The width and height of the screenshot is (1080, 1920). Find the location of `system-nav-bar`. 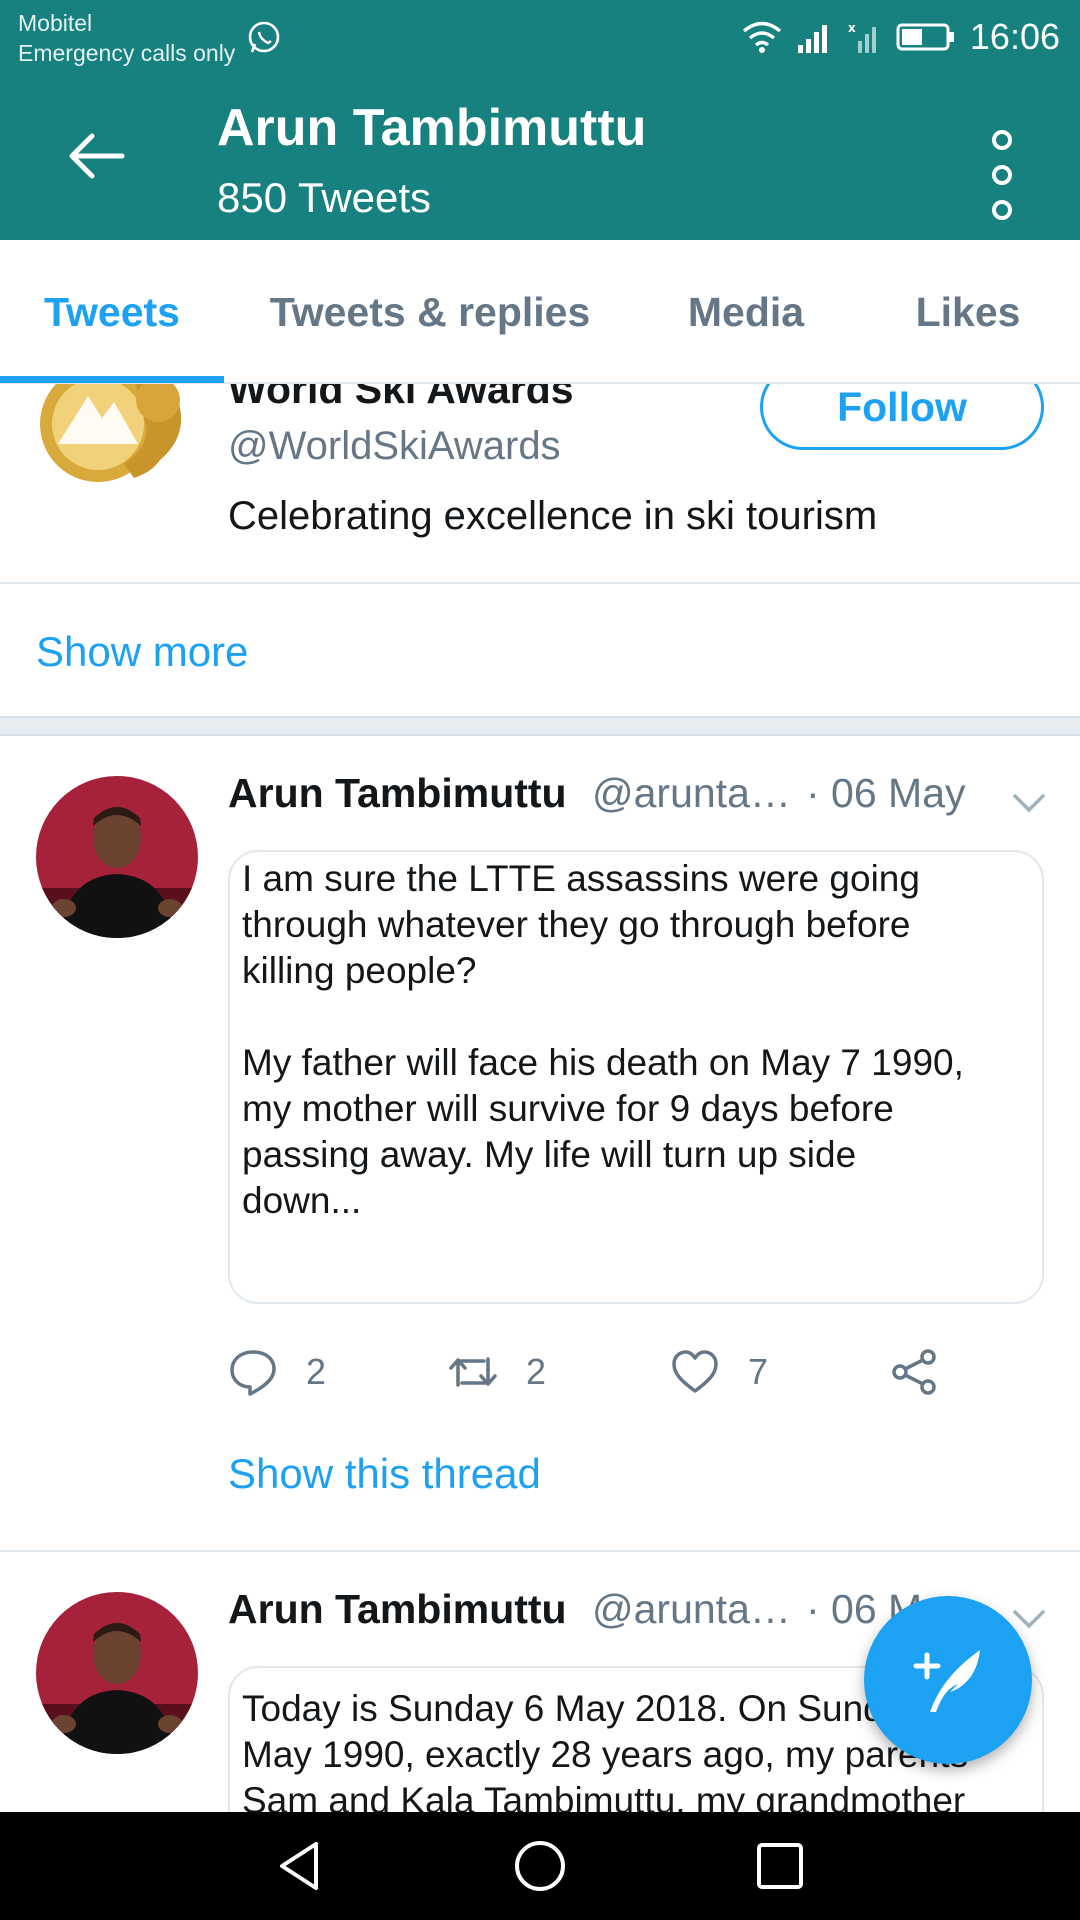

system-nav-bar is located at coordinates (540, 1866).